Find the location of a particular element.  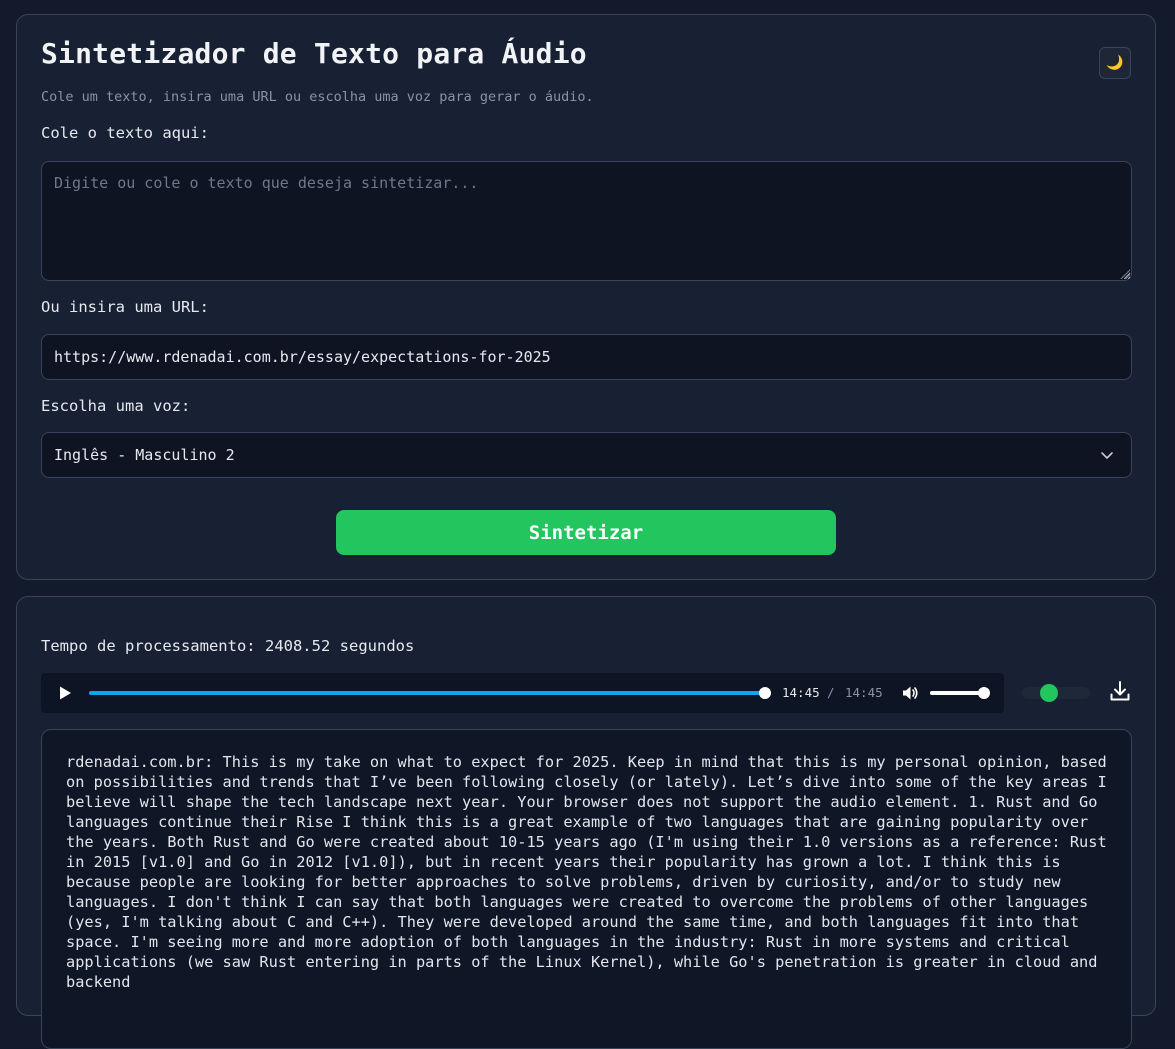

audio-player: 14:45 / 14:45 is located at coordinates (522, 693).